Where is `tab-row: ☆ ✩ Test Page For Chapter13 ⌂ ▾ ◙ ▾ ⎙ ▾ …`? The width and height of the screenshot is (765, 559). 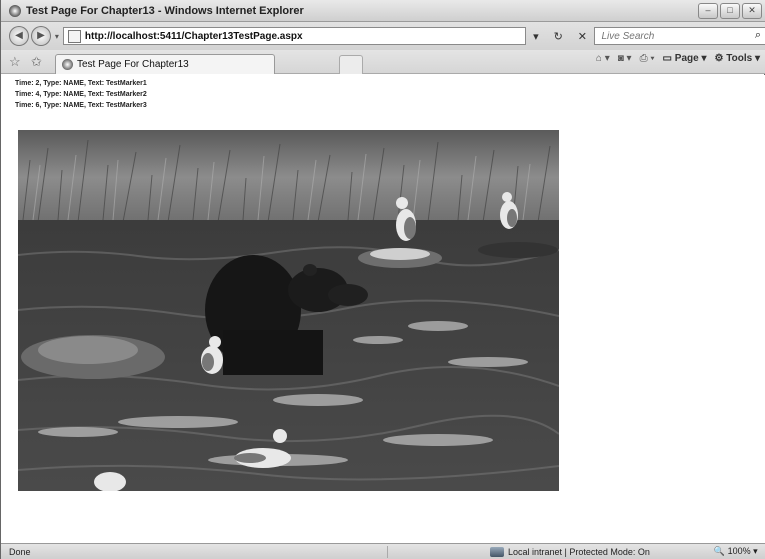 tab-row: ☆ ✩ Test Page For Chapter13 ⌂ ▾ ◙ ▾ ⎙ ▾ … is located at coordinates (383, 62).